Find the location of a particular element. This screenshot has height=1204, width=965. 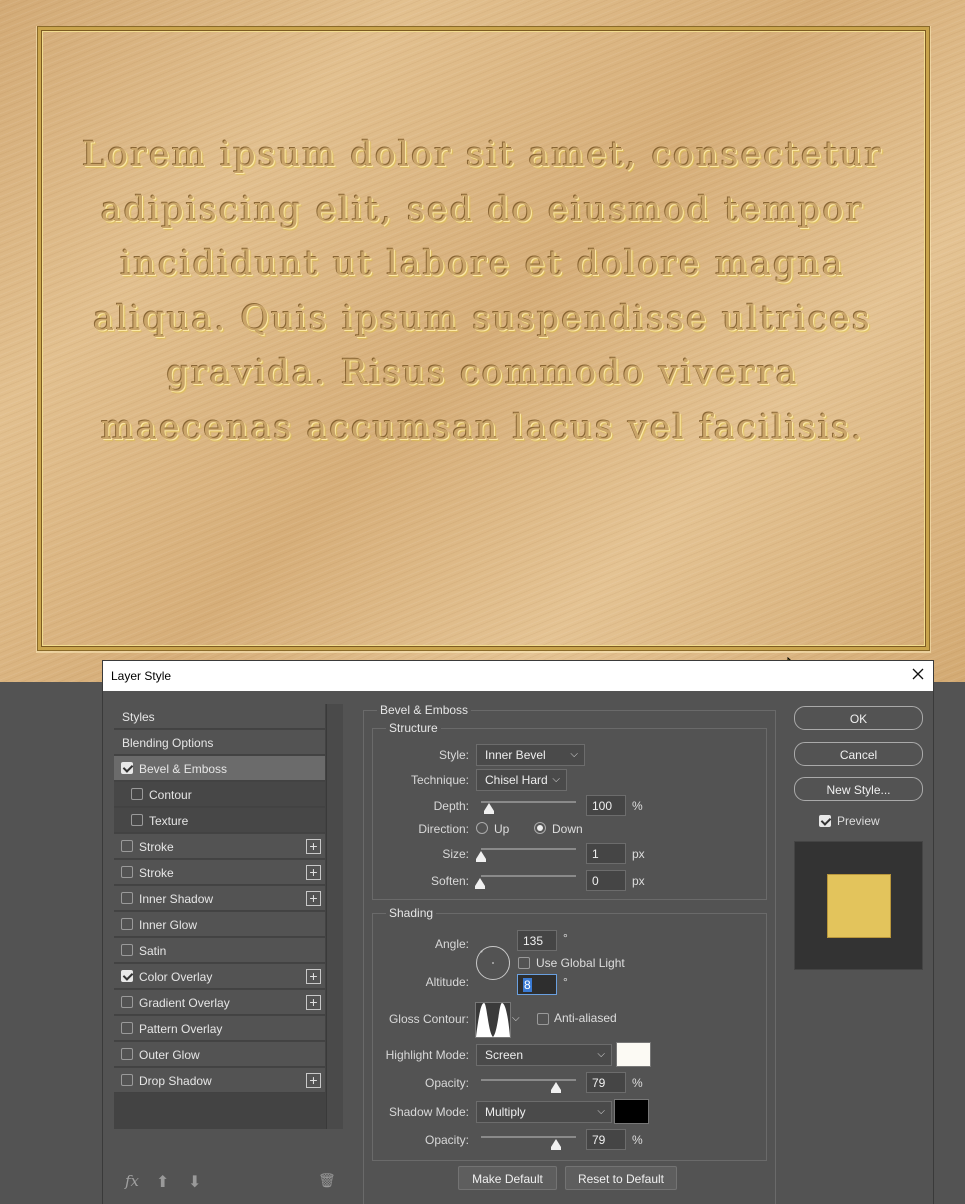

size-input: 1 is located at coordinates (606, 853).